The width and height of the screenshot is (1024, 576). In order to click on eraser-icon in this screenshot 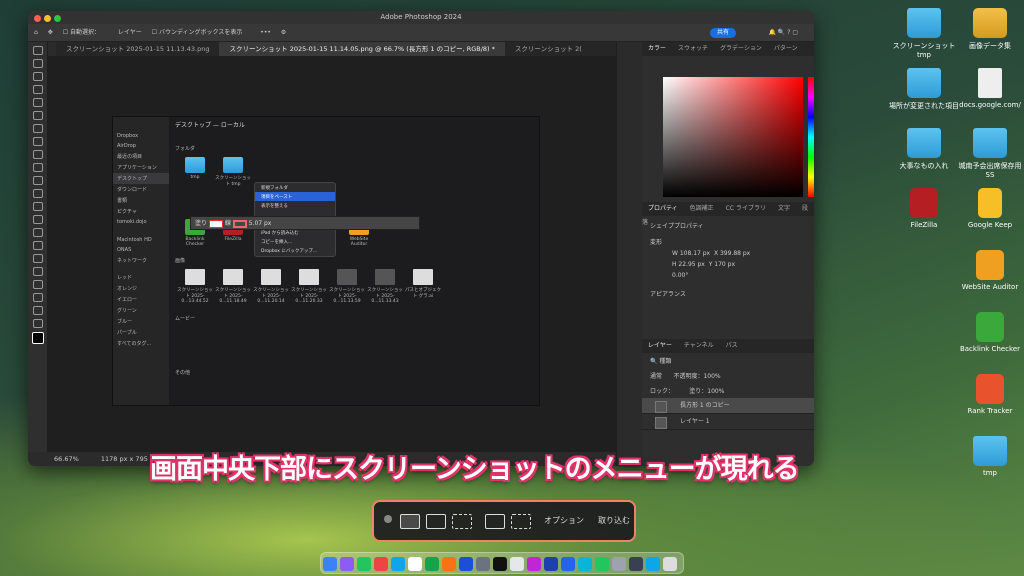, I will do `click(37, 193)`.